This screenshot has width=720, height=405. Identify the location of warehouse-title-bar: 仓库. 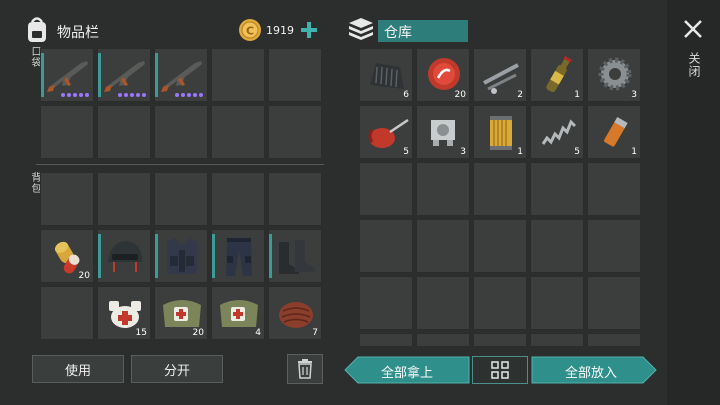
(423, 31).